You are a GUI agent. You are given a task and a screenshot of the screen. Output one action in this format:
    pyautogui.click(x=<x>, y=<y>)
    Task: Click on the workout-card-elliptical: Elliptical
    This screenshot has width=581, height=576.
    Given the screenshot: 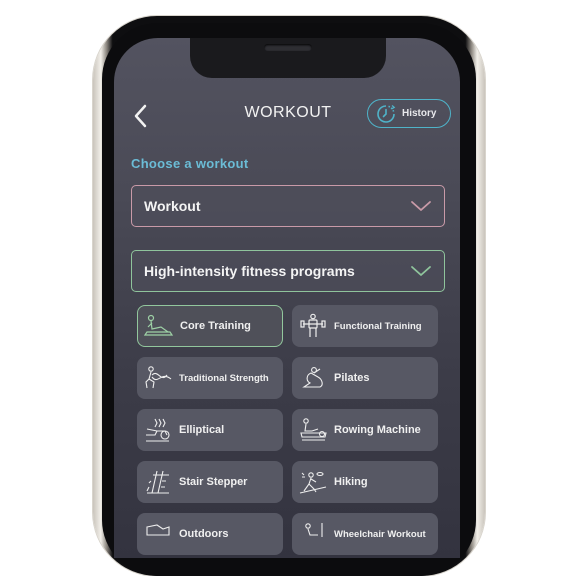 What is the action you would take?
    pyautogui.click(x=210, y=430)
    